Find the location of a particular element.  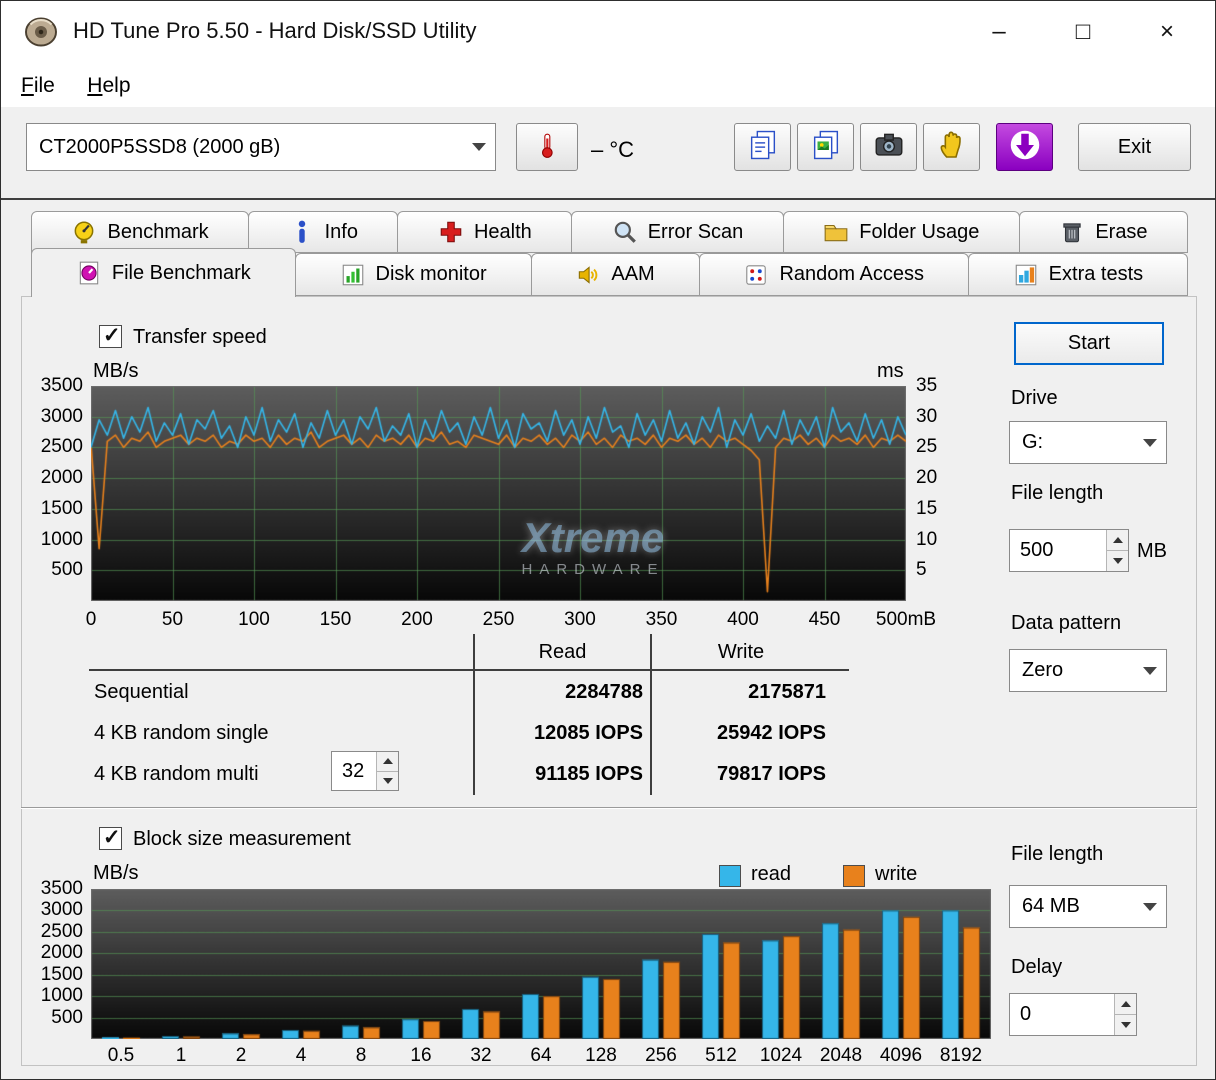

delay-spinner: 0 is located at coordinates (1073, 1014).